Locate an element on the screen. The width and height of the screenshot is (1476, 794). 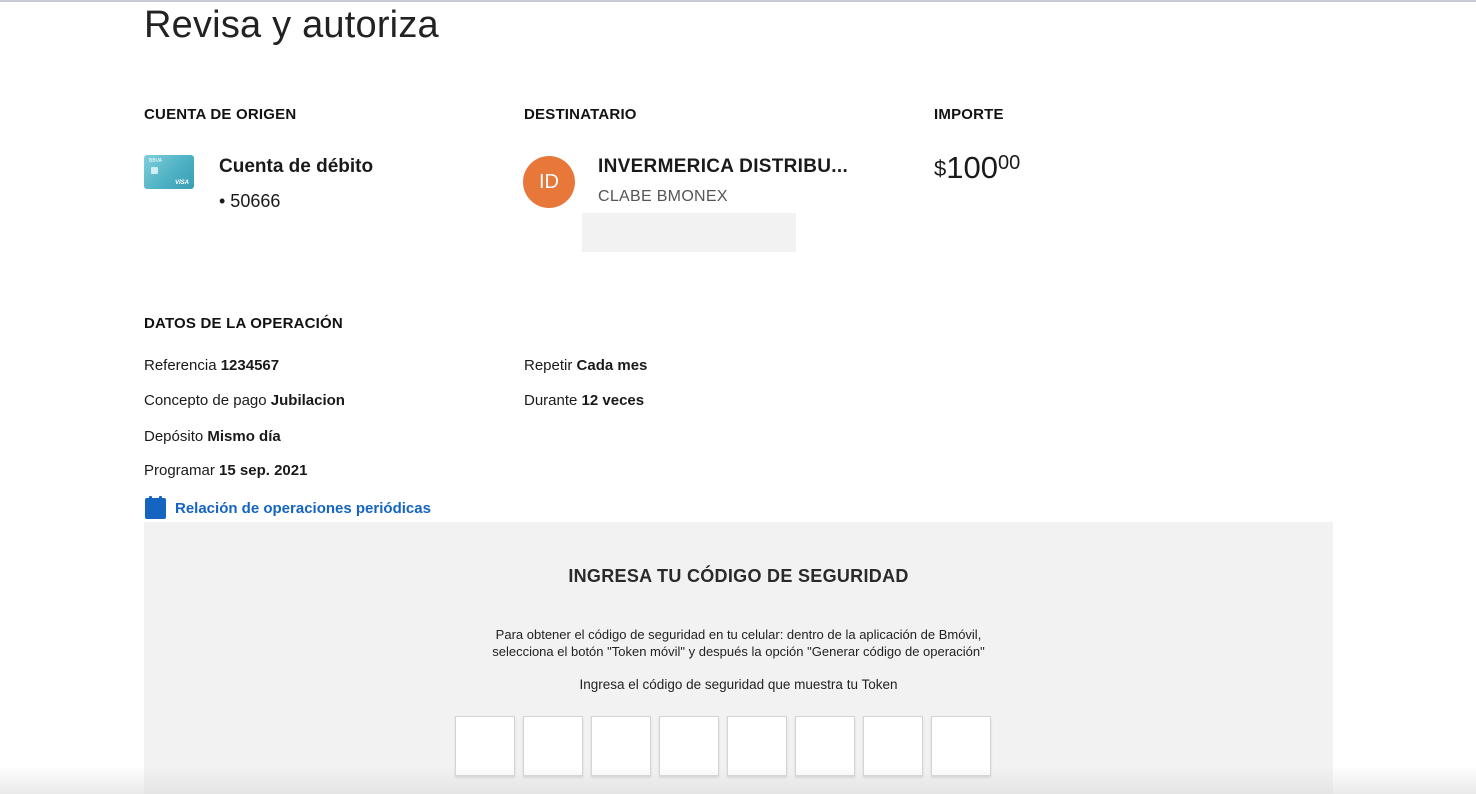
operation-header: DATOS DE LA OPERACIÓN is located at coordinates (243, 323).